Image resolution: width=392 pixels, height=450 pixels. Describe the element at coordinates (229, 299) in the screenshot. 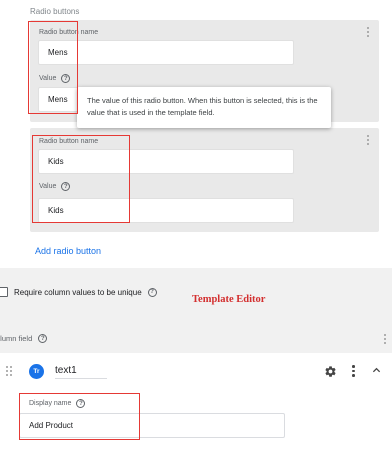

I see `template-editor-annotation: Template Editor` at that location.